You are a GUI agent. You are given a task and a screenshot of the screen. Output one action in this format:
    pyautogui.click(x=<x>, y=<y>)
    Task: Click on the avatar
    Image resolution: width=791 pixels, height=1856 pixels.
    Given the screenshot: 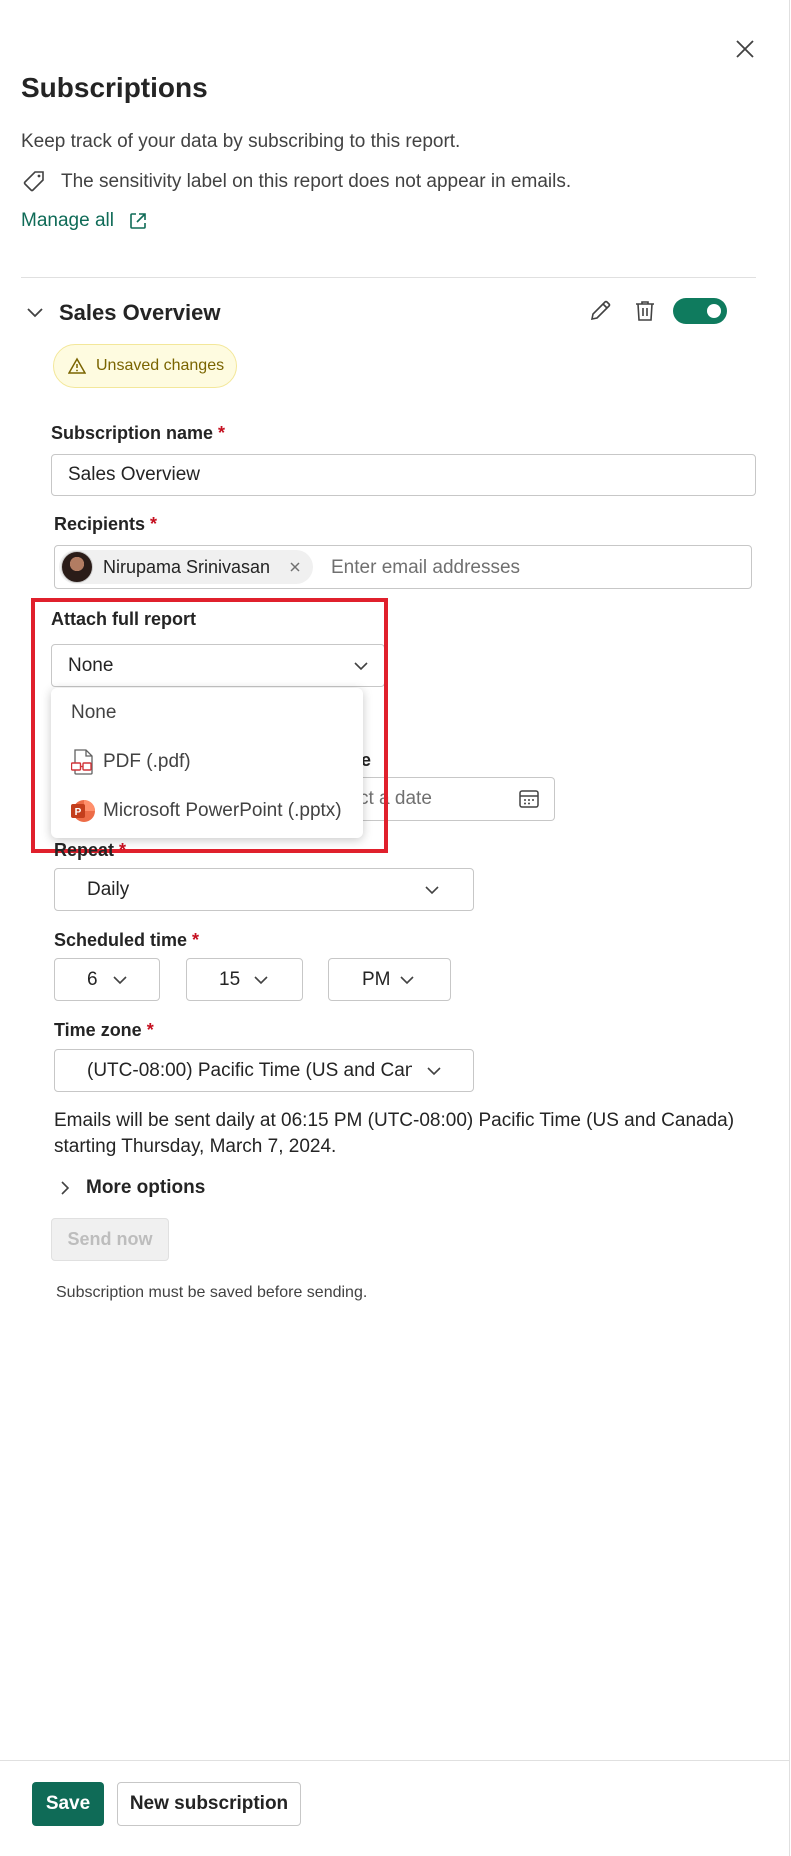 What is the action you would take?
    pyautogui.click(x=77, y=567)
    